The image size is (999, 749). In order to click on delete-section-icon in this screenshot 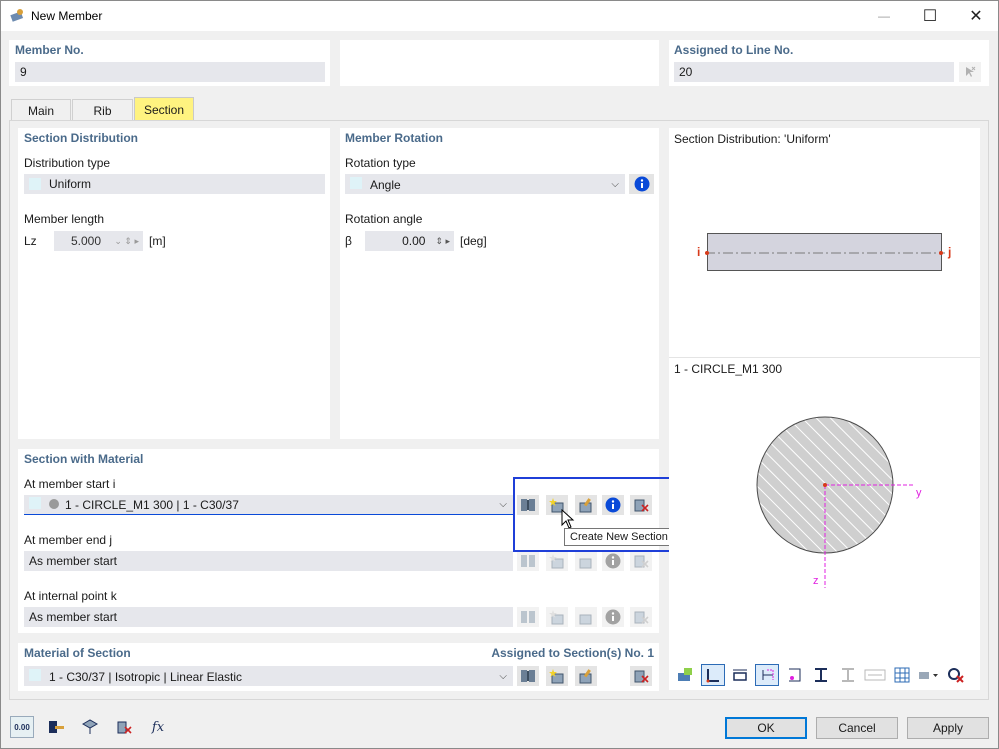, I will do `click(641, 561)`.